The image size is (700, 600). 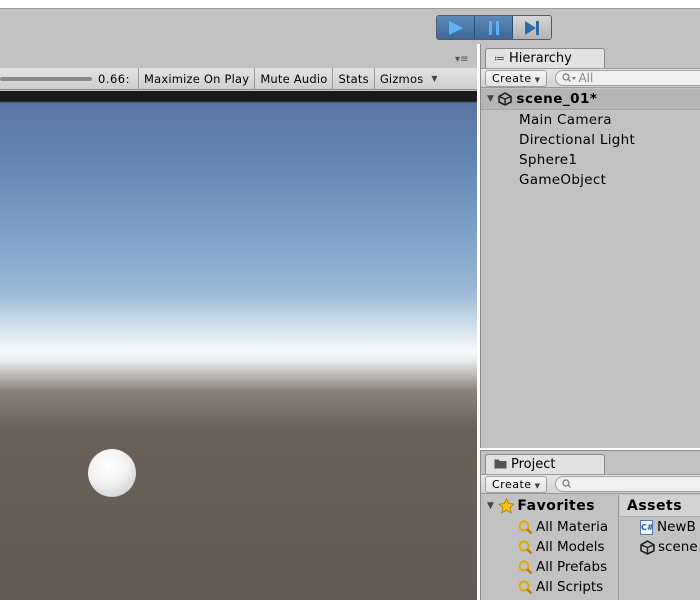 I want to click on scene-name: scene_01*, so click(x=557, y=99).